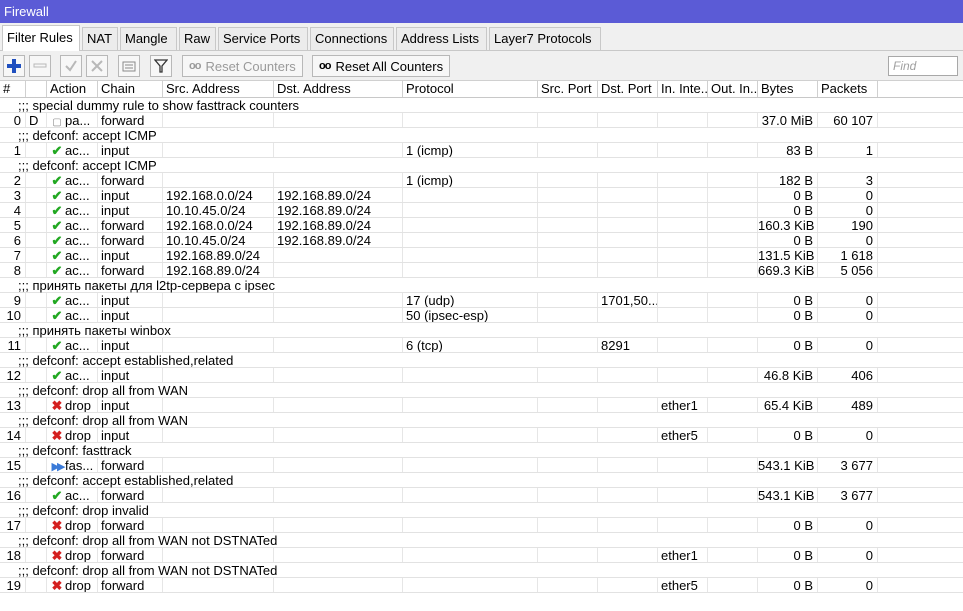  I want to click on passthrough-icon: ▢, so click(57, 122).